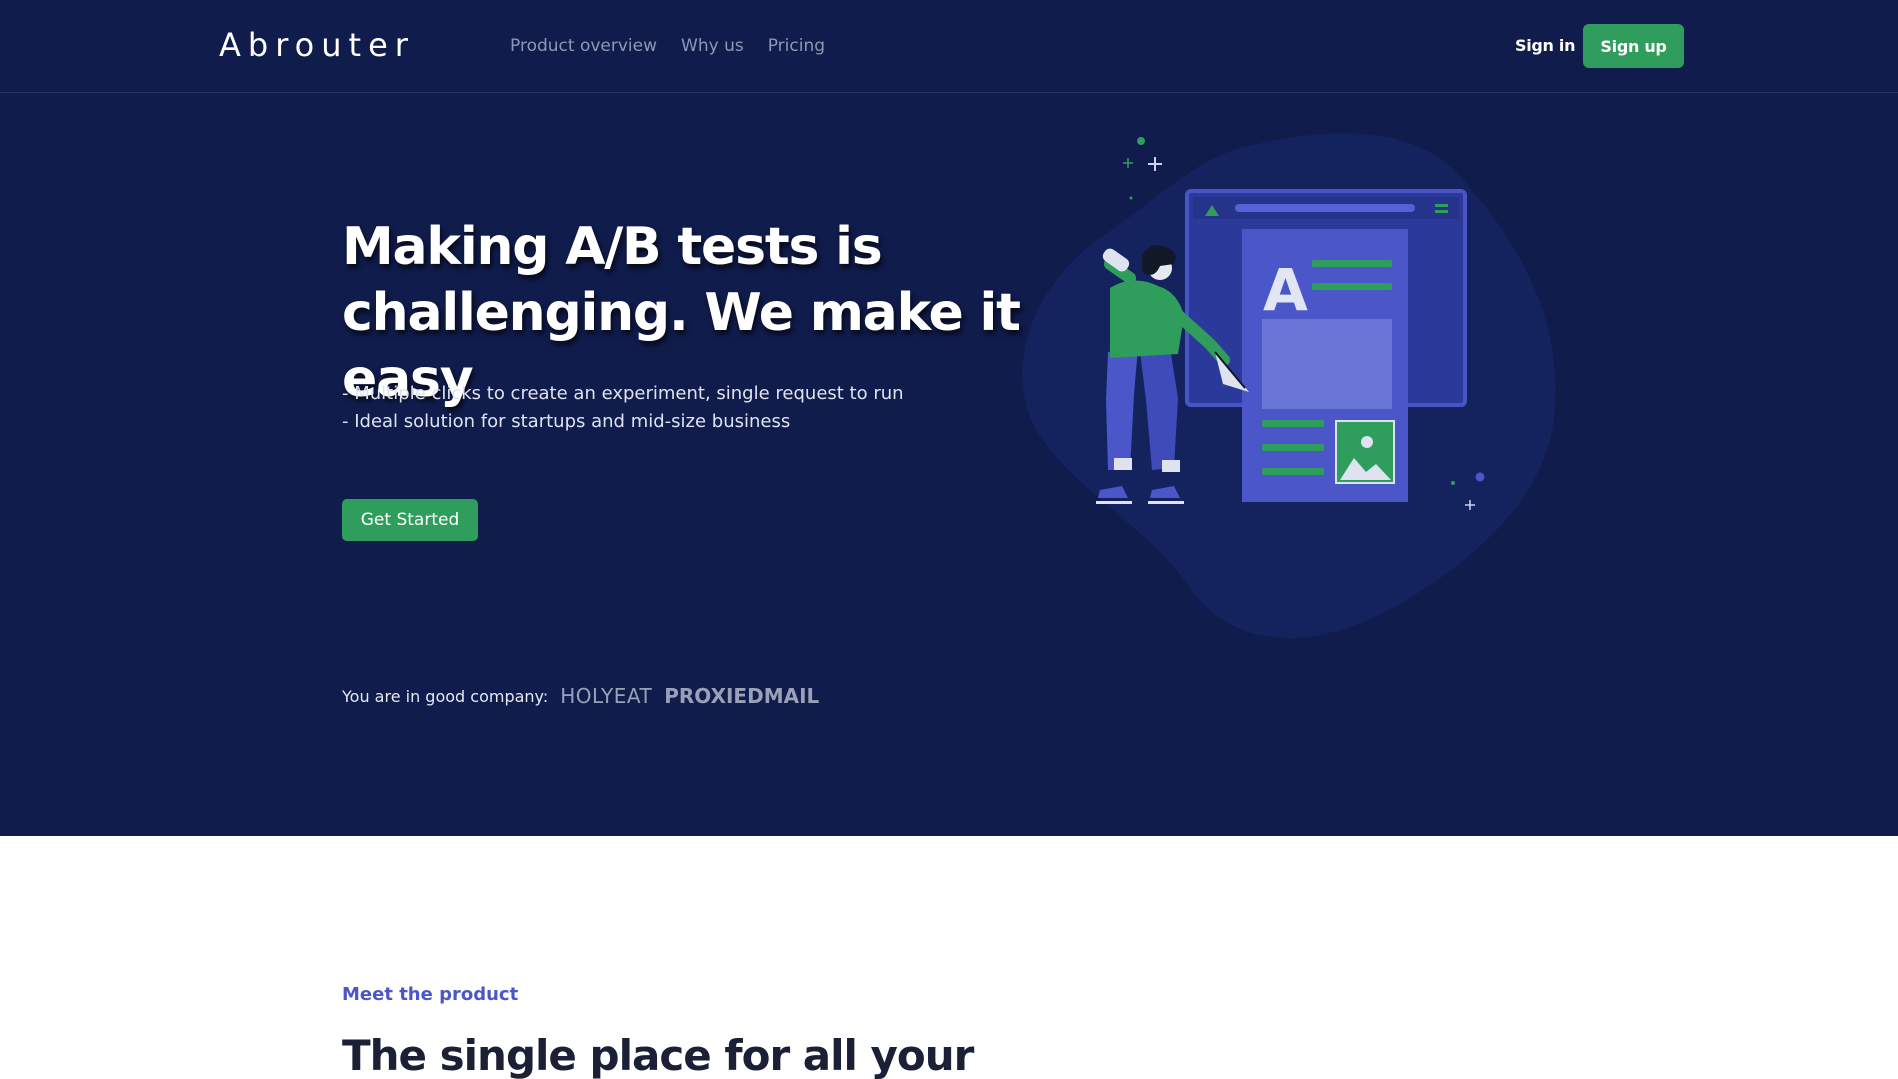 The image size is (1898, 1079). I want to click on main-nav: Product overview Why us Pricing, so click(667, 46).